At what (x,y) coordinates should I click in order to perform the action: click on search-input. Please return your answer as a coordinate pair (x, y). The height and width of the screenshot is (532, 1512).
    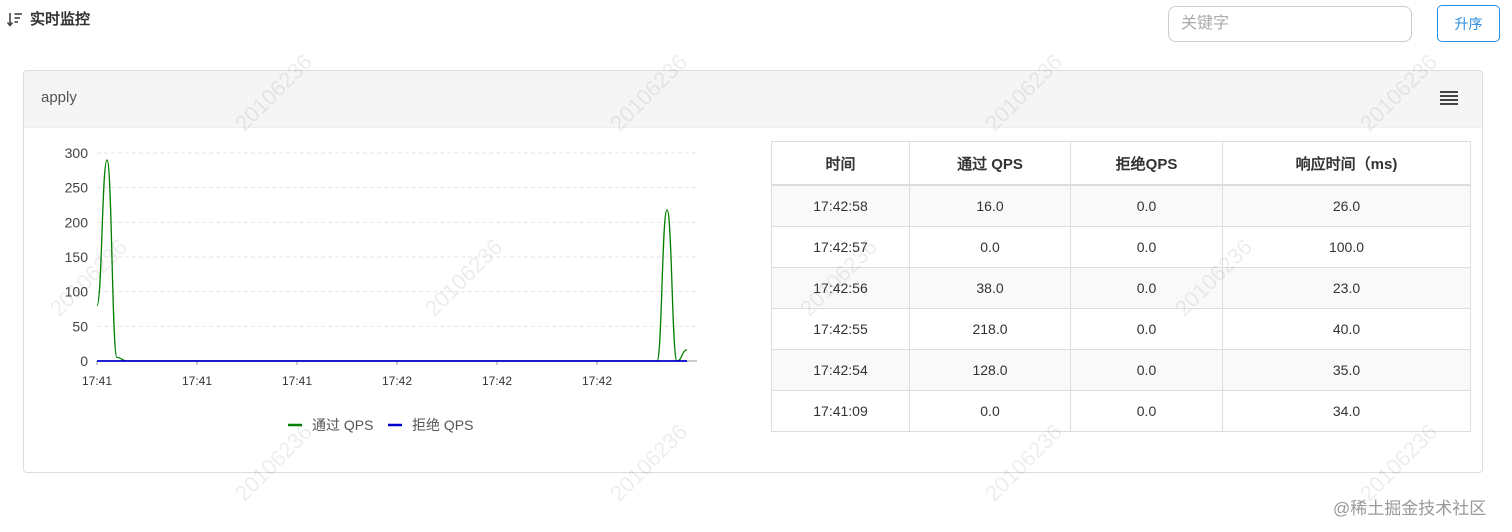
    Looking at the image, I should click on (1290, 24).